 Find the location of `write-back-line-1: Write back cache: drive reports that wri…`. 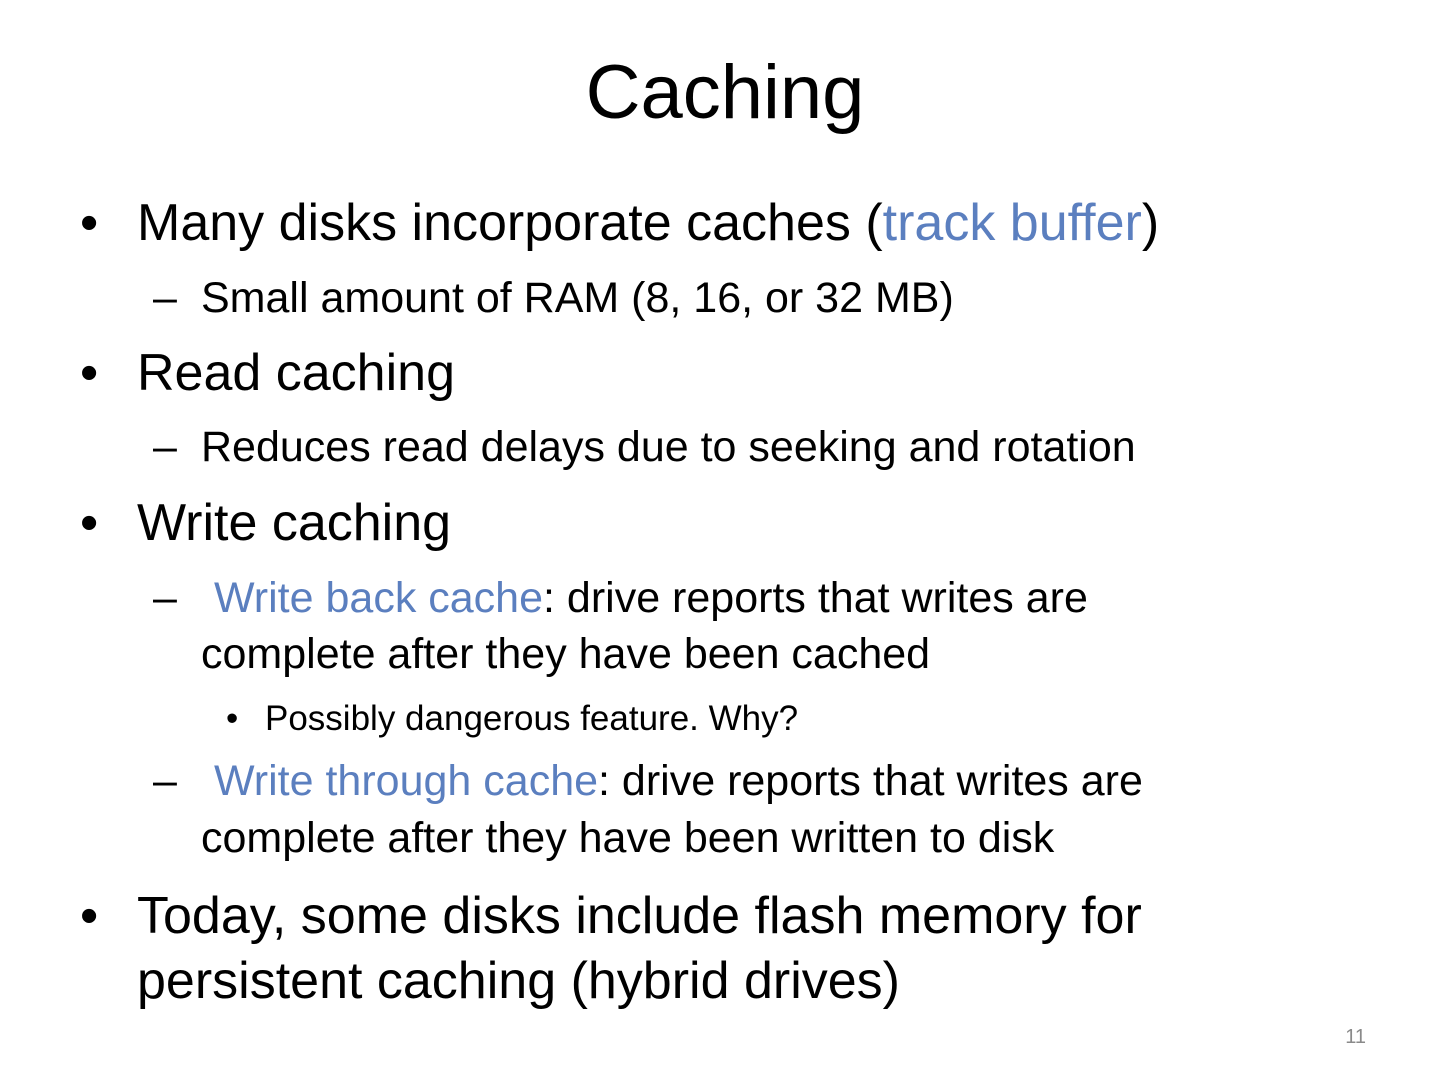

write-back-line-1: Write back cache: drive reports that wri… is located at coordinates (651, 598).